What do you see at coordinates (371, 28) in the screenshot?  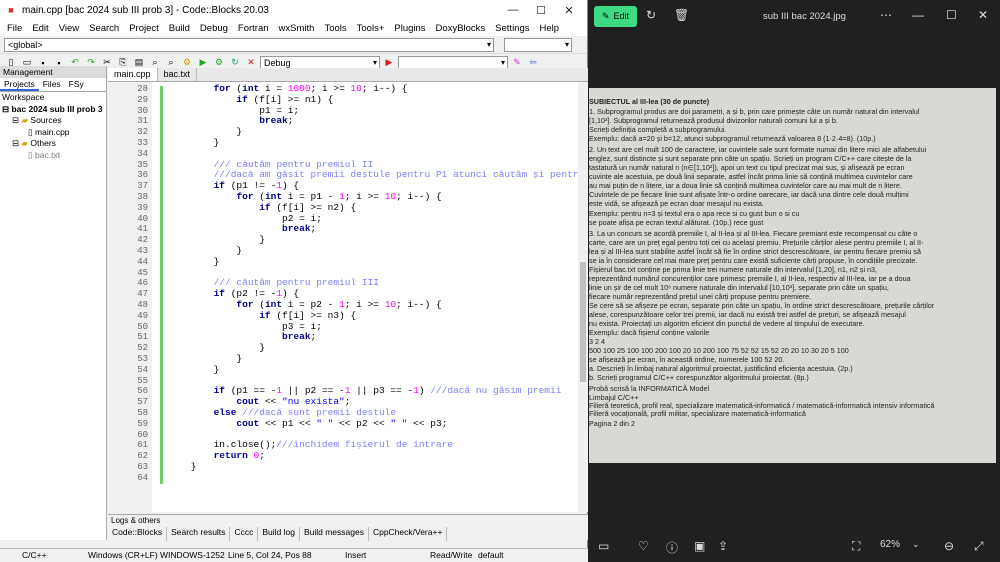 I see `menu-item: Tools+` at bounding box center [371, 28].